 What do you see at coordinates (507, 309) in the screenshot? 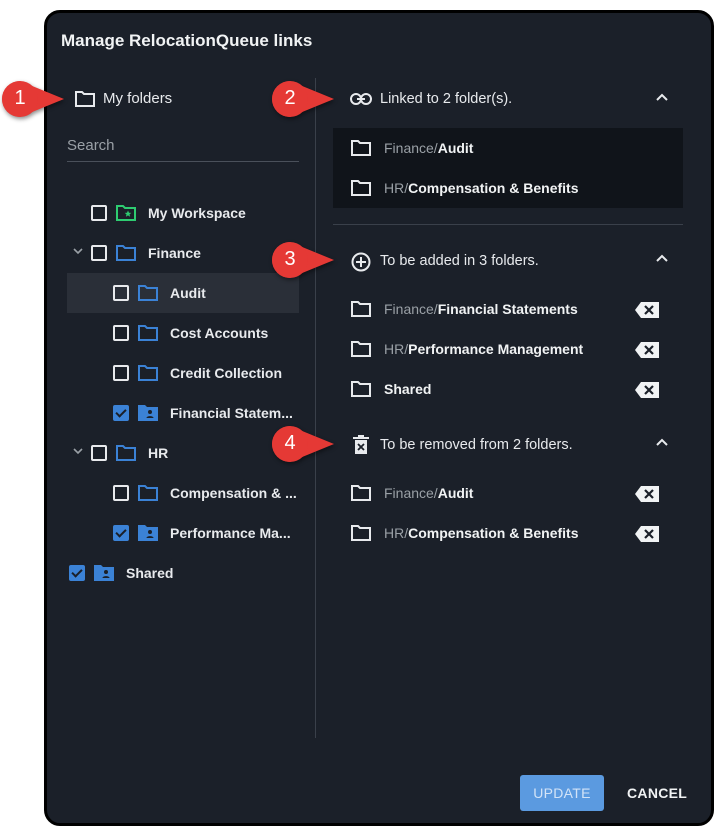
I see `folder-path-leaf: Financial Statements` at bounding box center [507, 309].